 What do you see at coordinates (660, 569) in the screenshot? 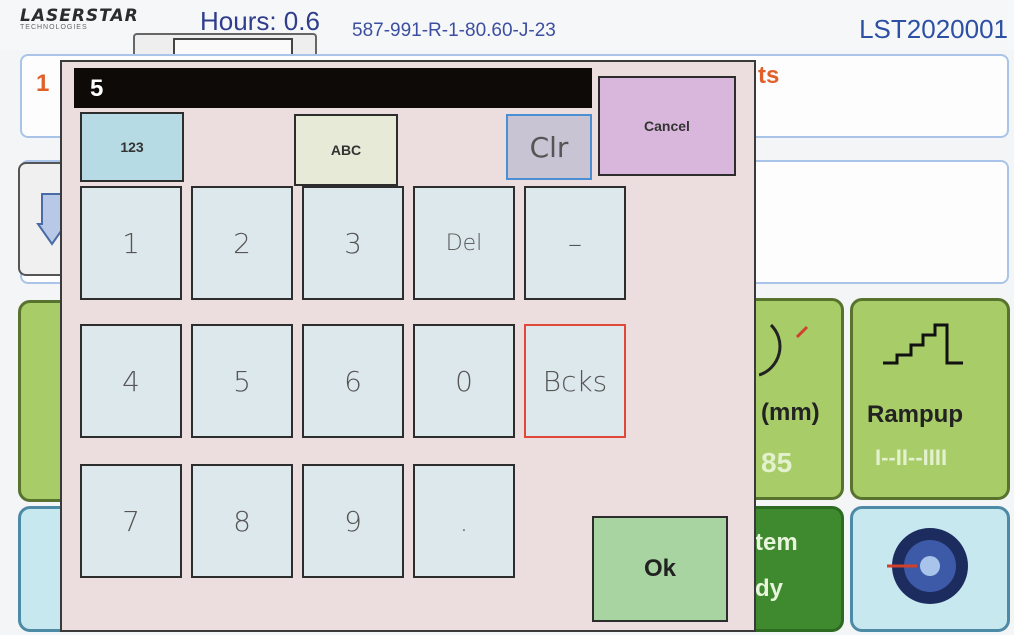
I see `ok-button: Ok` at bounding box center [660, 569].